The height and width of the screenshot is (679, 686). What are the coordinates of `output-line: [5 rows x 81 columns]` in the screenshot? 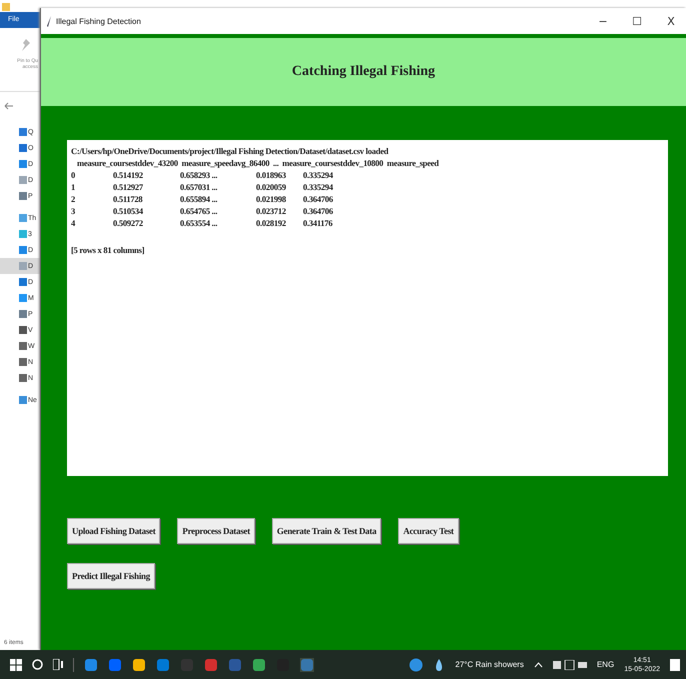 It's located at (108, 250).